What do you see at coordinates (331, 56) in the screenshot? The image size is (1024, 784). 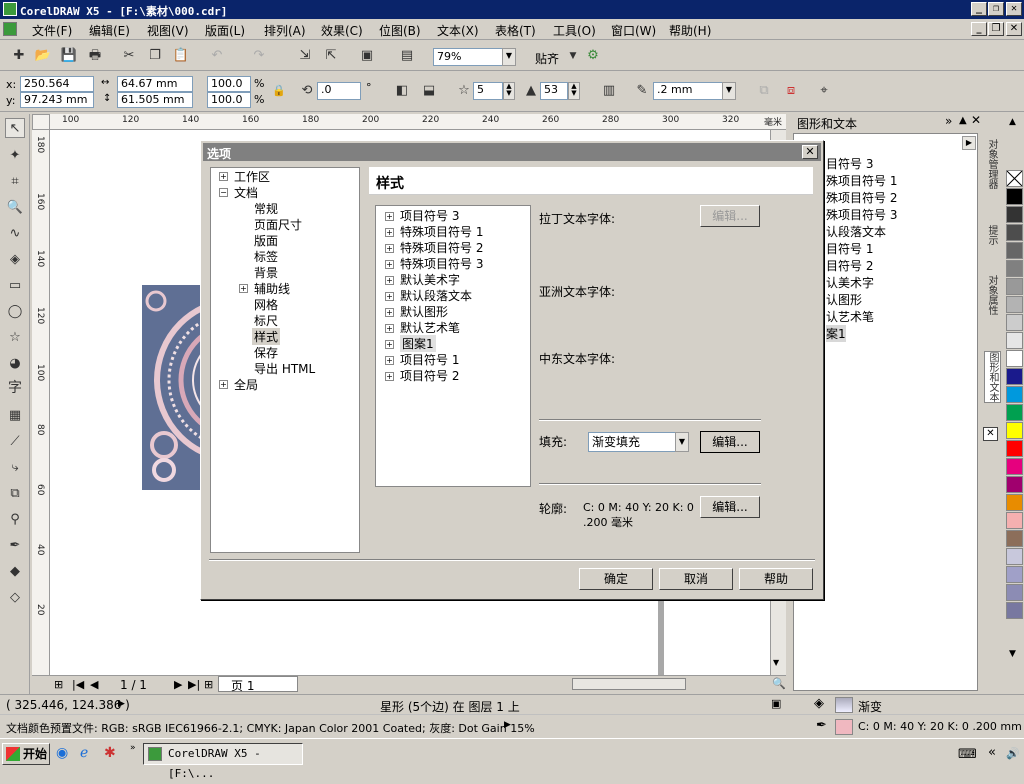 I see `export-icon: ⇱` at bounding box center [331, 56].